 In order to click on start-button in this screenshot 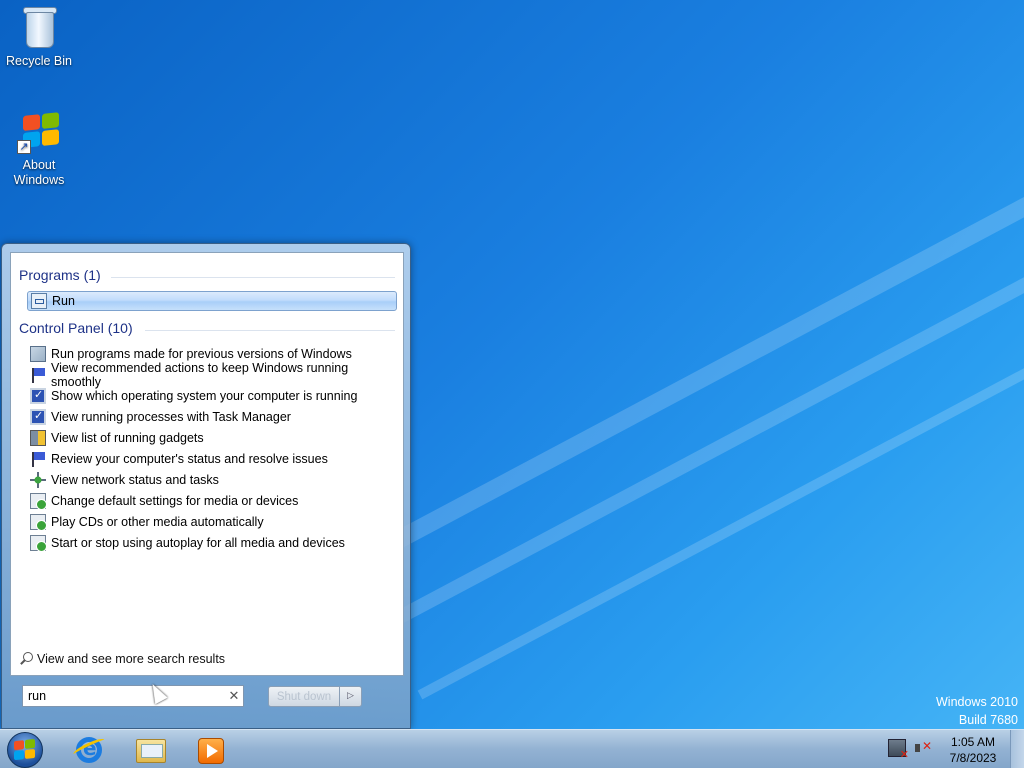, I will do `click(25, 750)`.